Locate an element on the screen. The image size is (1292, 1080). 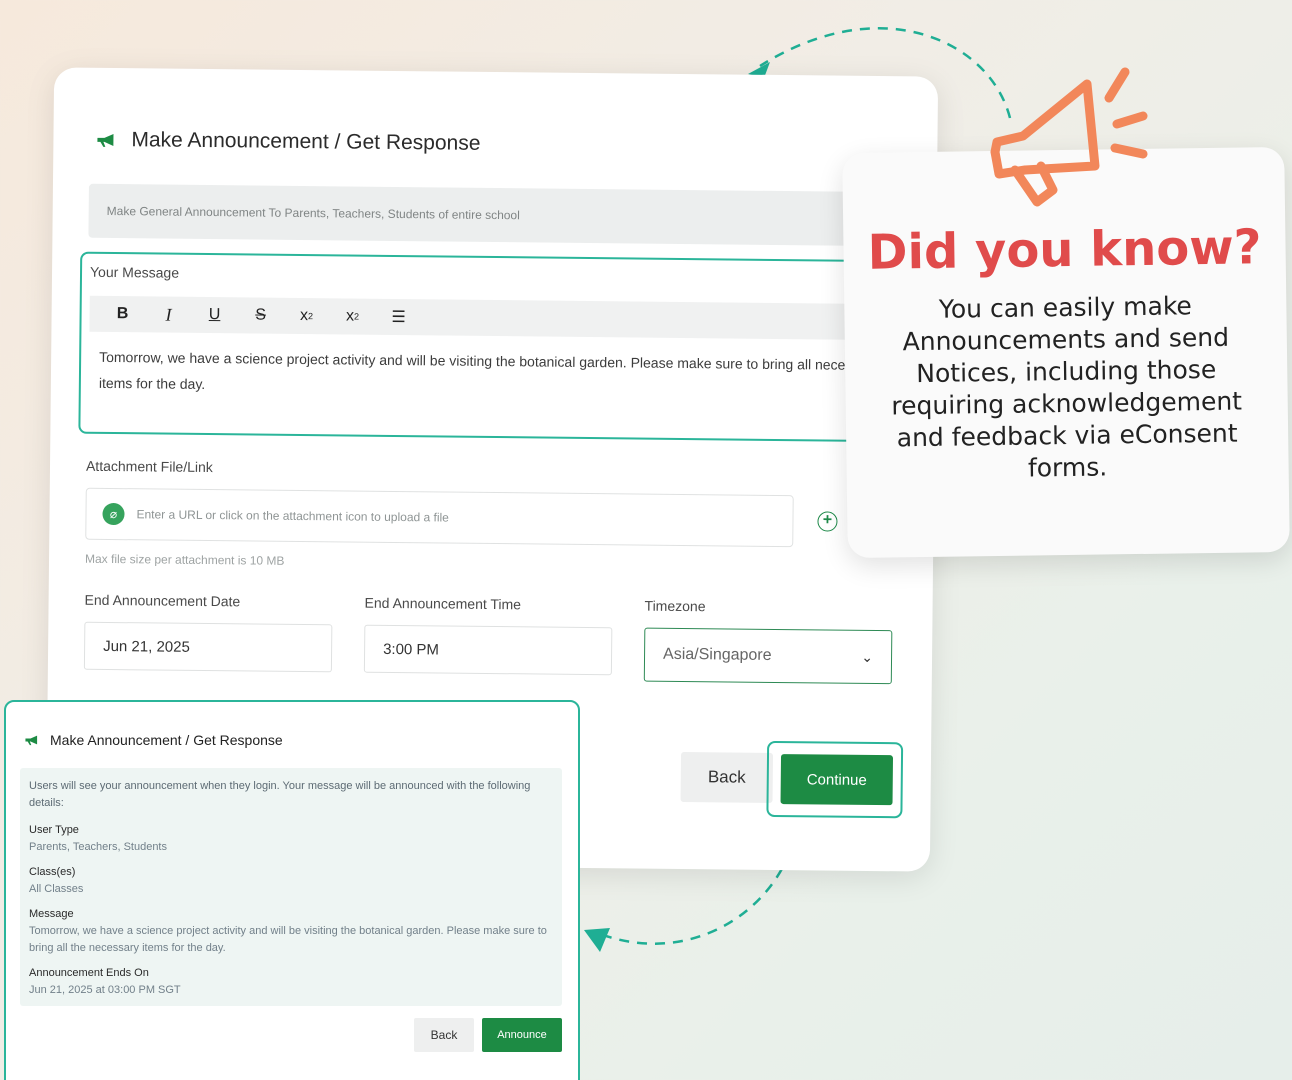
confirm-title: Make Announcement / Get Response is located at coordinates (166, 740).